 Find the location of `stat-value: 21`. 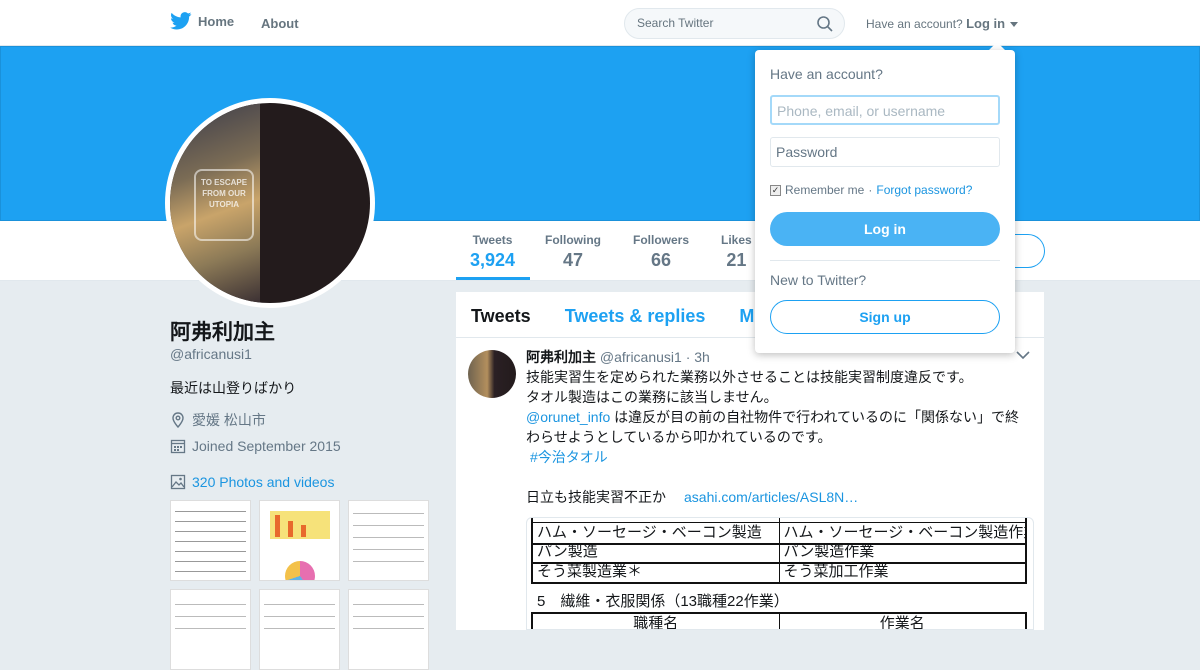

stat-value: 21 is located at coordinates (736, 260).